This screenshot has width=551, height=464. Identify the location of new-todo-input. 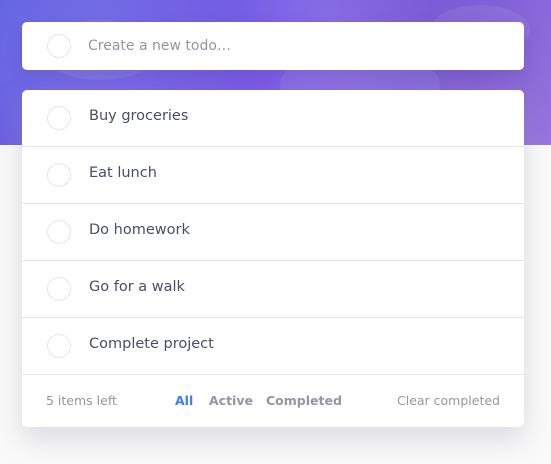
(293, 46).